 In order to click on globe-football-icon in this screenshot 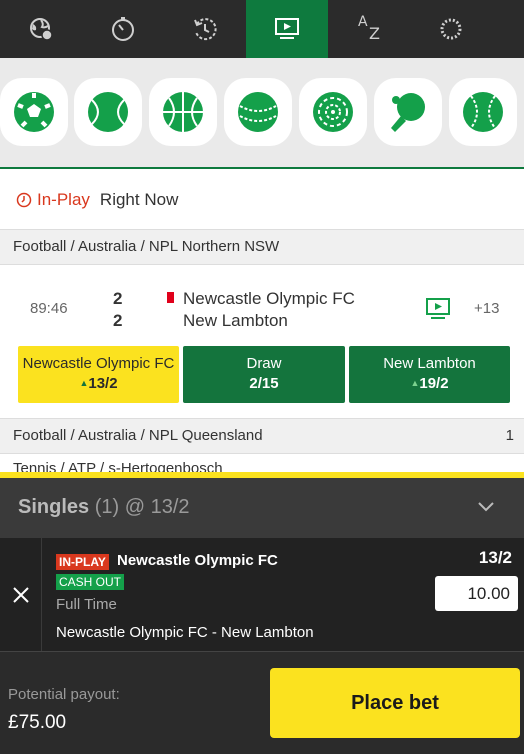, I will do `click(41, 29)`.